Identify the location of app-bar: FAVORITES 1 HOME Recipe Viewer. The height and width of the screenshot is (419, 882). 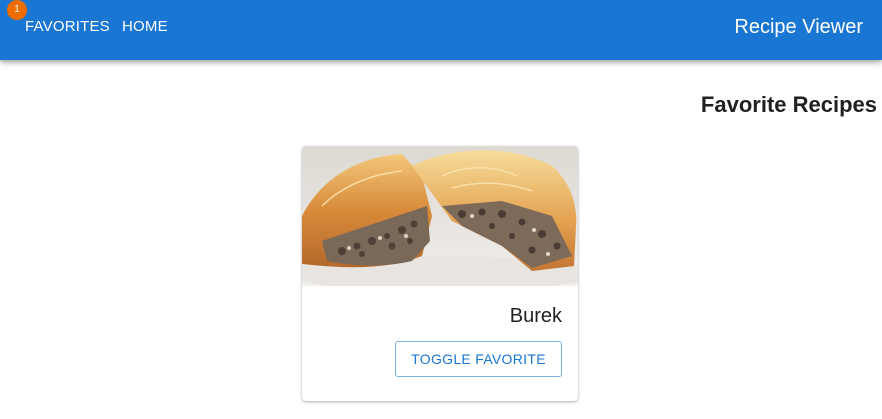
(441, 30).